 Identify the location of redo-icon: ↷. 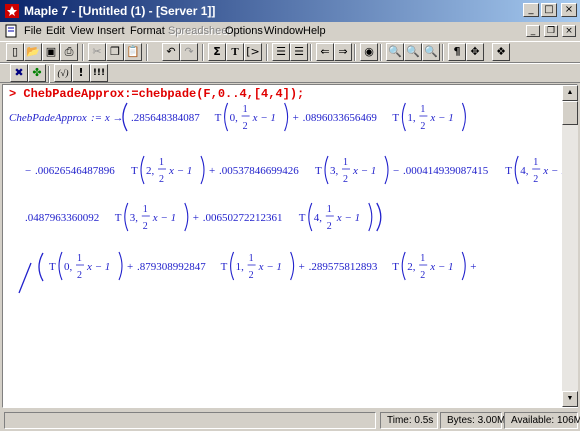
(189, 52).